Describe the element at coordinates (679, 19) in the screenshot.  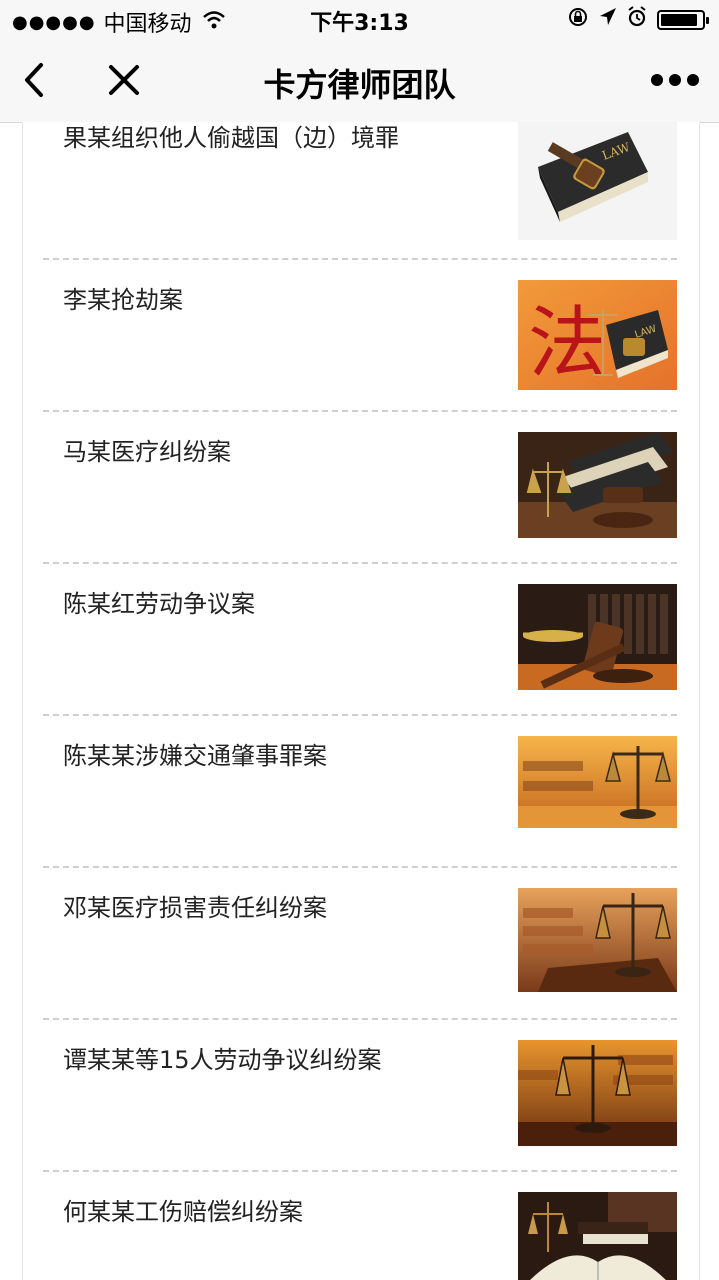
I see `battery-fill` at that location.